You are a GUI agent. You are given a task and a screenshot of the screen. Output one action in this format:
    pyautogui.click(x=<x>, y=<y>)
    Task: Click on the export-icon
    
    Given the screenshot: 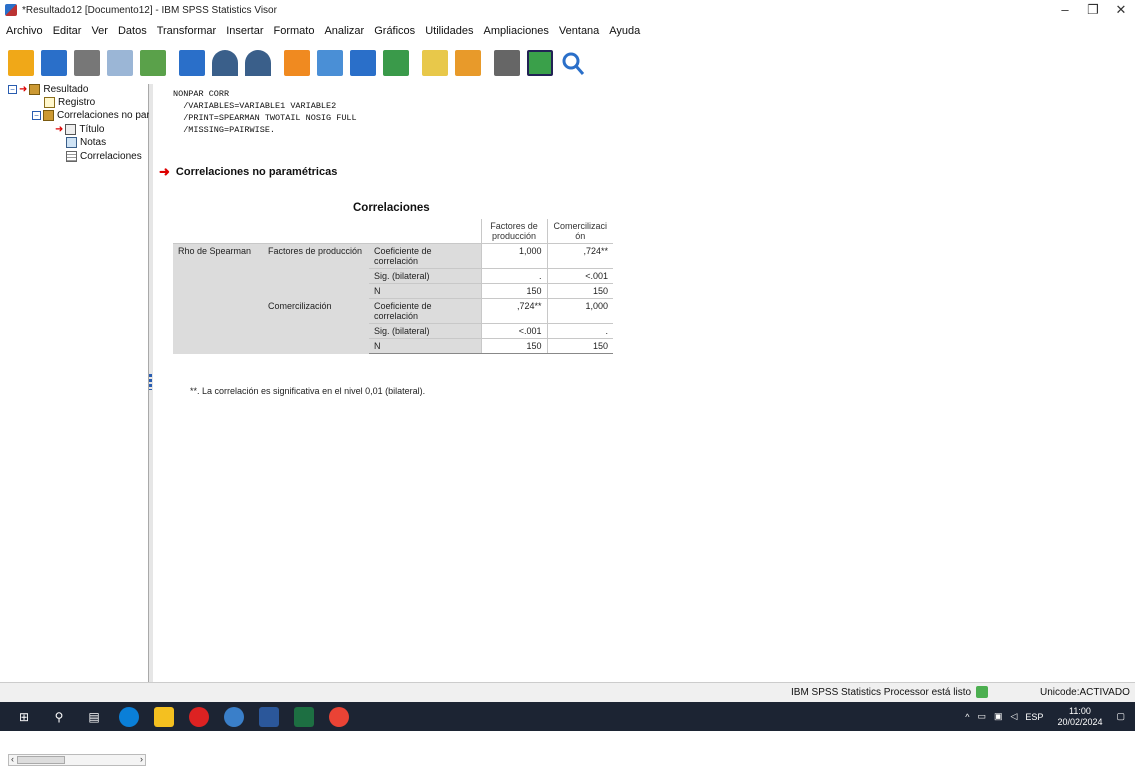 What is the action you would take?
    pyautogui.click(x=153, y=63)
    